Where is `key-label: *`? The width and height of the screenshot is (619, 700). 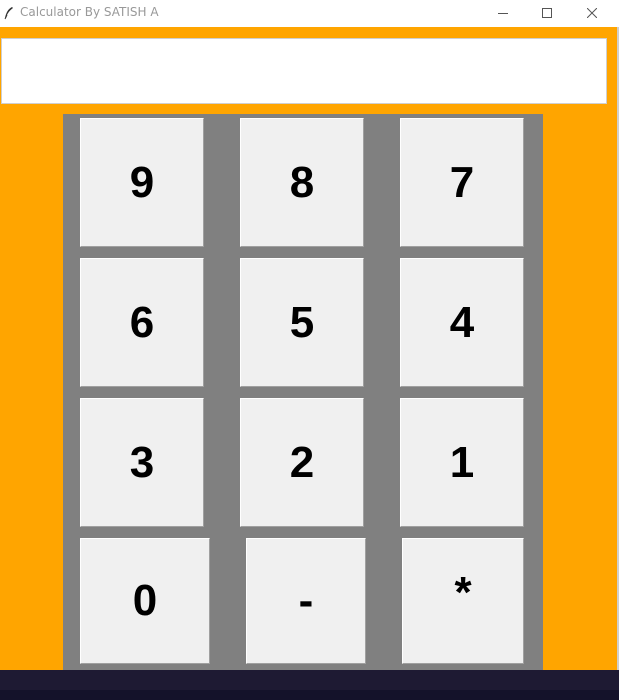 key-label: * is located at coordinates (463, 592).